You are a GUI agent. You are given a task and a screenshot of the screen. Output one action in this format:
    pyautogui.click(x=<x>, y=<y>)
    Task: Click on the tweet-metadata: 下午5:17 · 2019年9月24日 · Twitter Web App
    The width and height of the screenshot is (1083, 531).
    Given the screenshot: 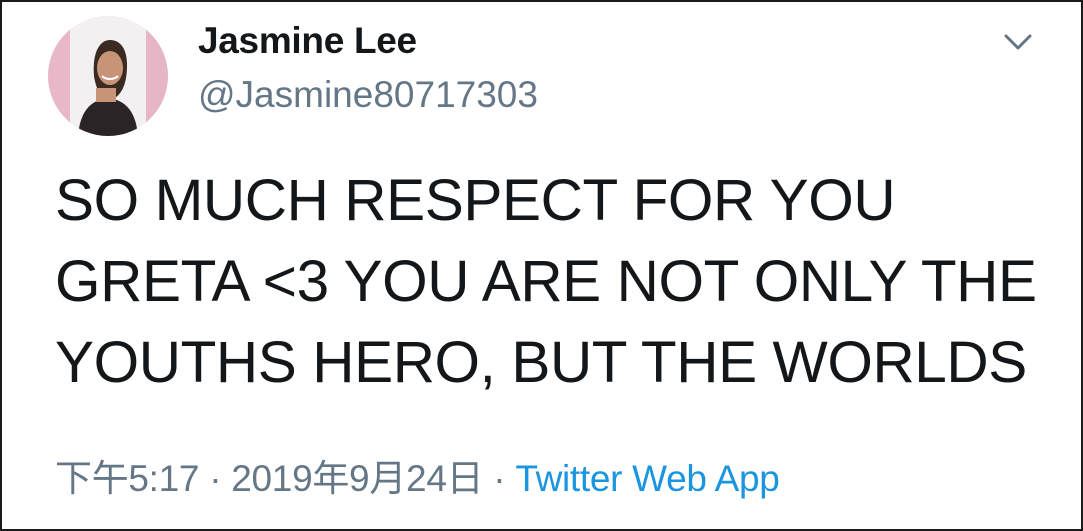 What is the action you would take?
    pyautogui.click(x=417, y=475)
    